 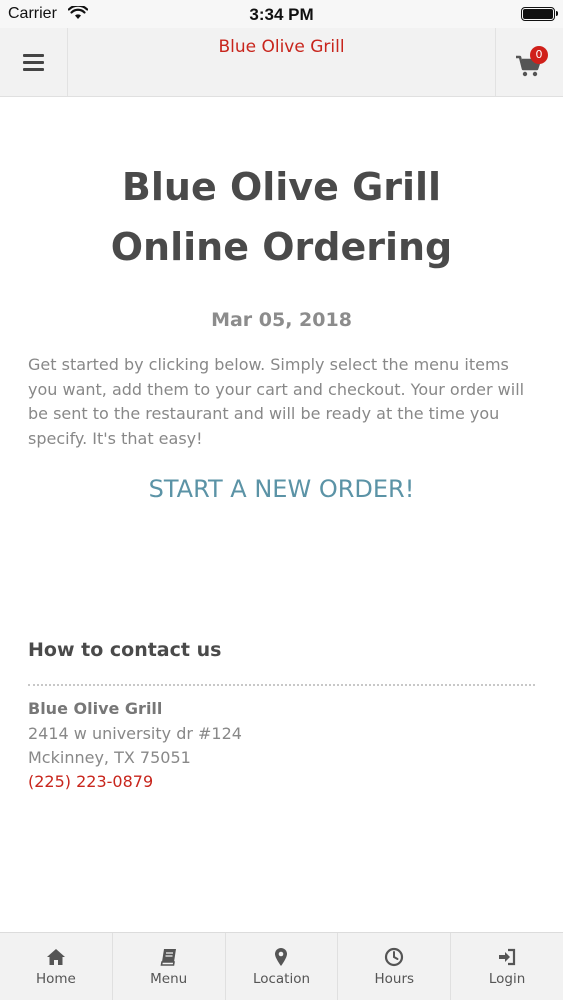 I want to click on nav-menu: Menu, so click(x=169, y=966).